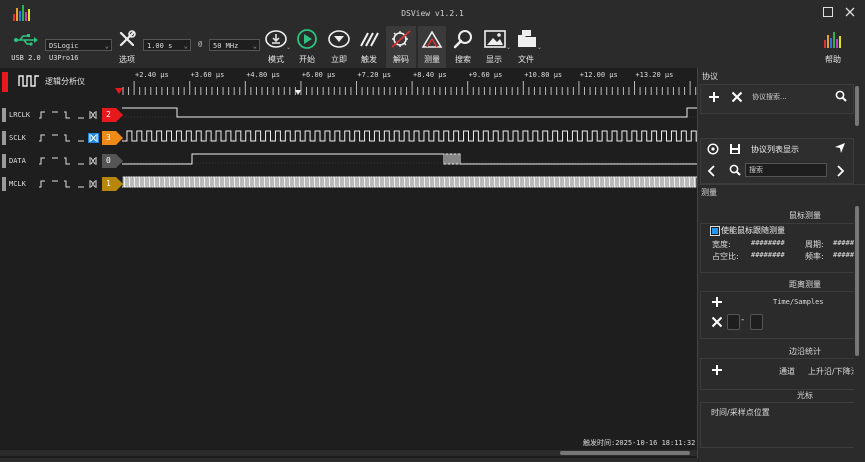 Image resolution: width=865 pixels, height=462 pixels. What do you see at coordinates (409, 150) in the screenshot?
I see `waveform-traces` at bounding box center [409, 150].